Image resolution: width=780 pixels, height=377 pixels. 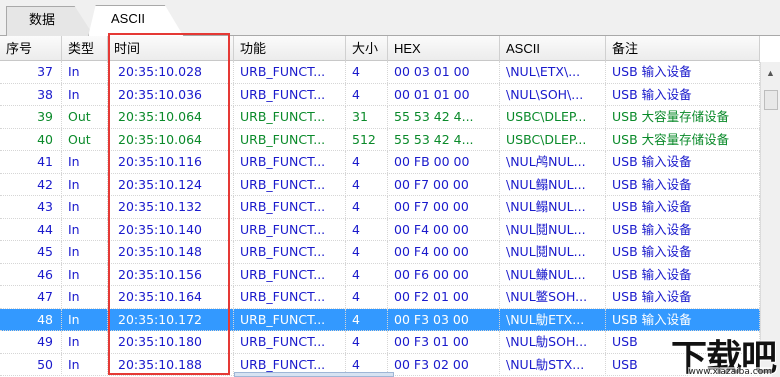 I want to click on row-hex: 00 F3 02 00, so click(x=444, y=364).